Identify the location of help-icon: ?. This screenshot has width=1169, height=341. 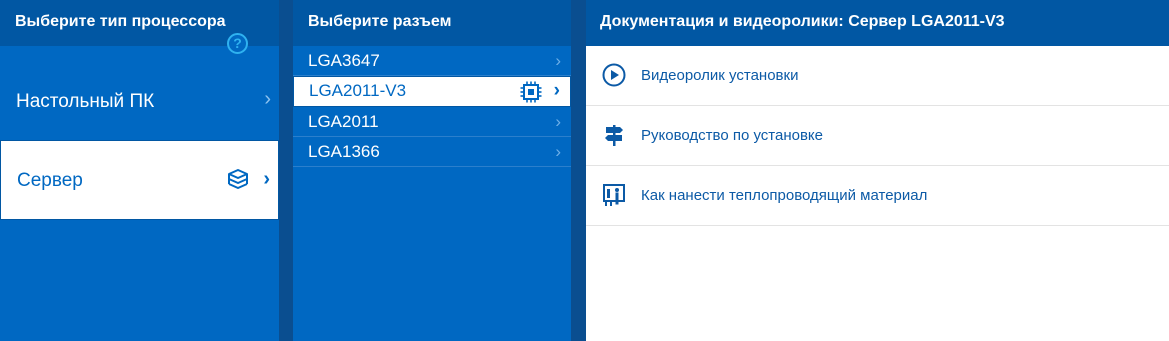
(237, 43).